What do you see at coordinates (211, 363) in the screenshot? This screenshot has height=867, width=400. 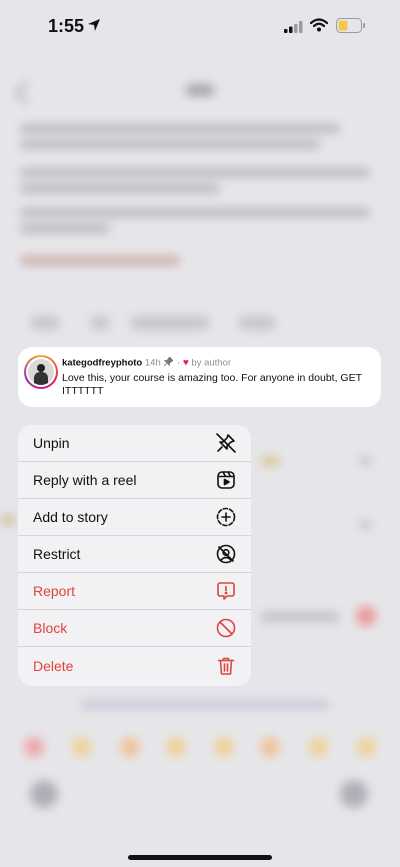 I see `author-badge: by author` at bounding box center [211, 363].